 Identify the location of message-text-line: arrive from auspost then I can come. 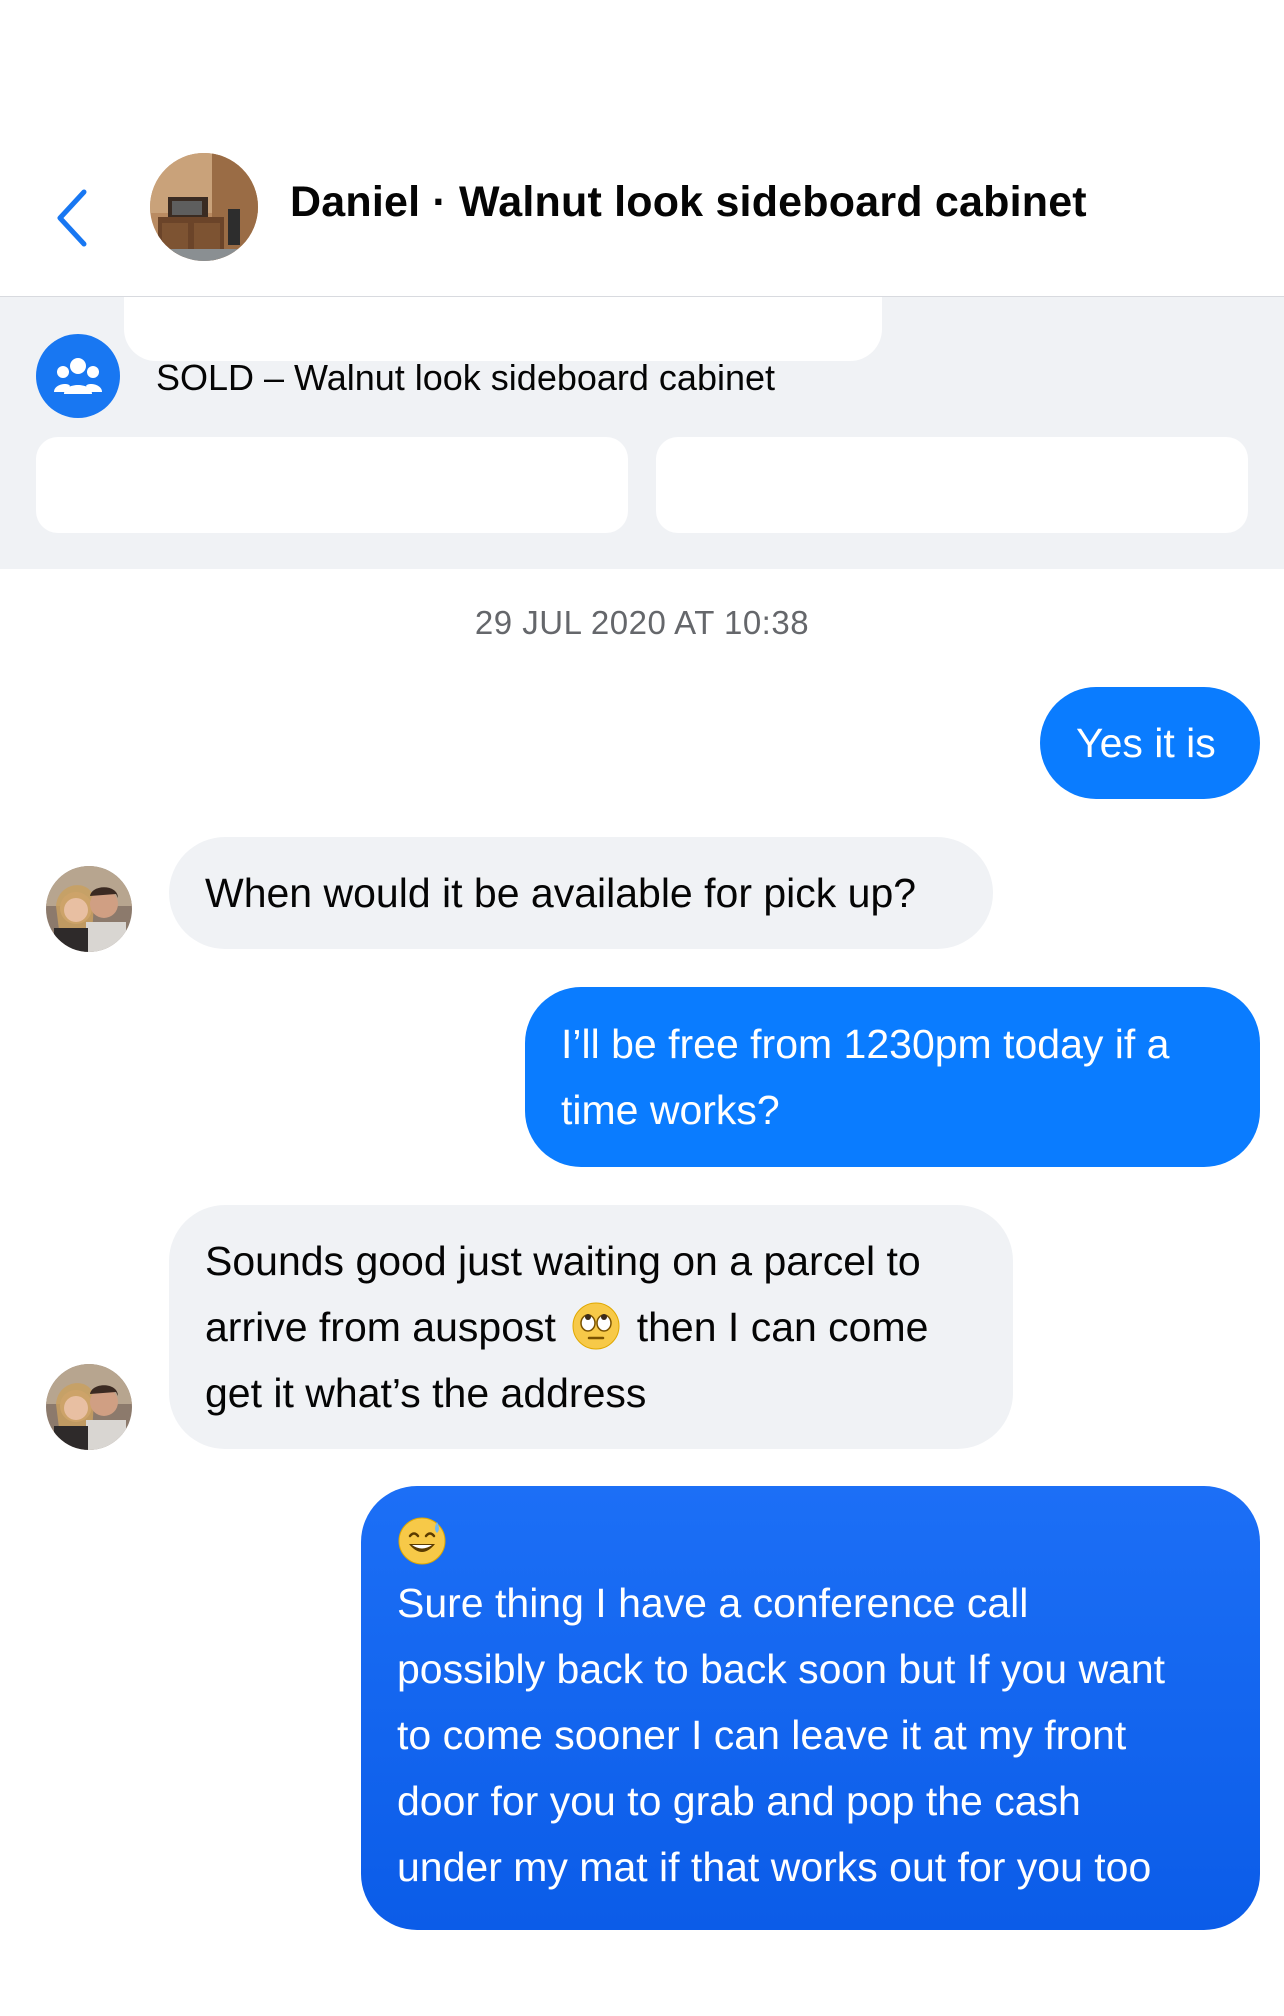
(591, 1327).